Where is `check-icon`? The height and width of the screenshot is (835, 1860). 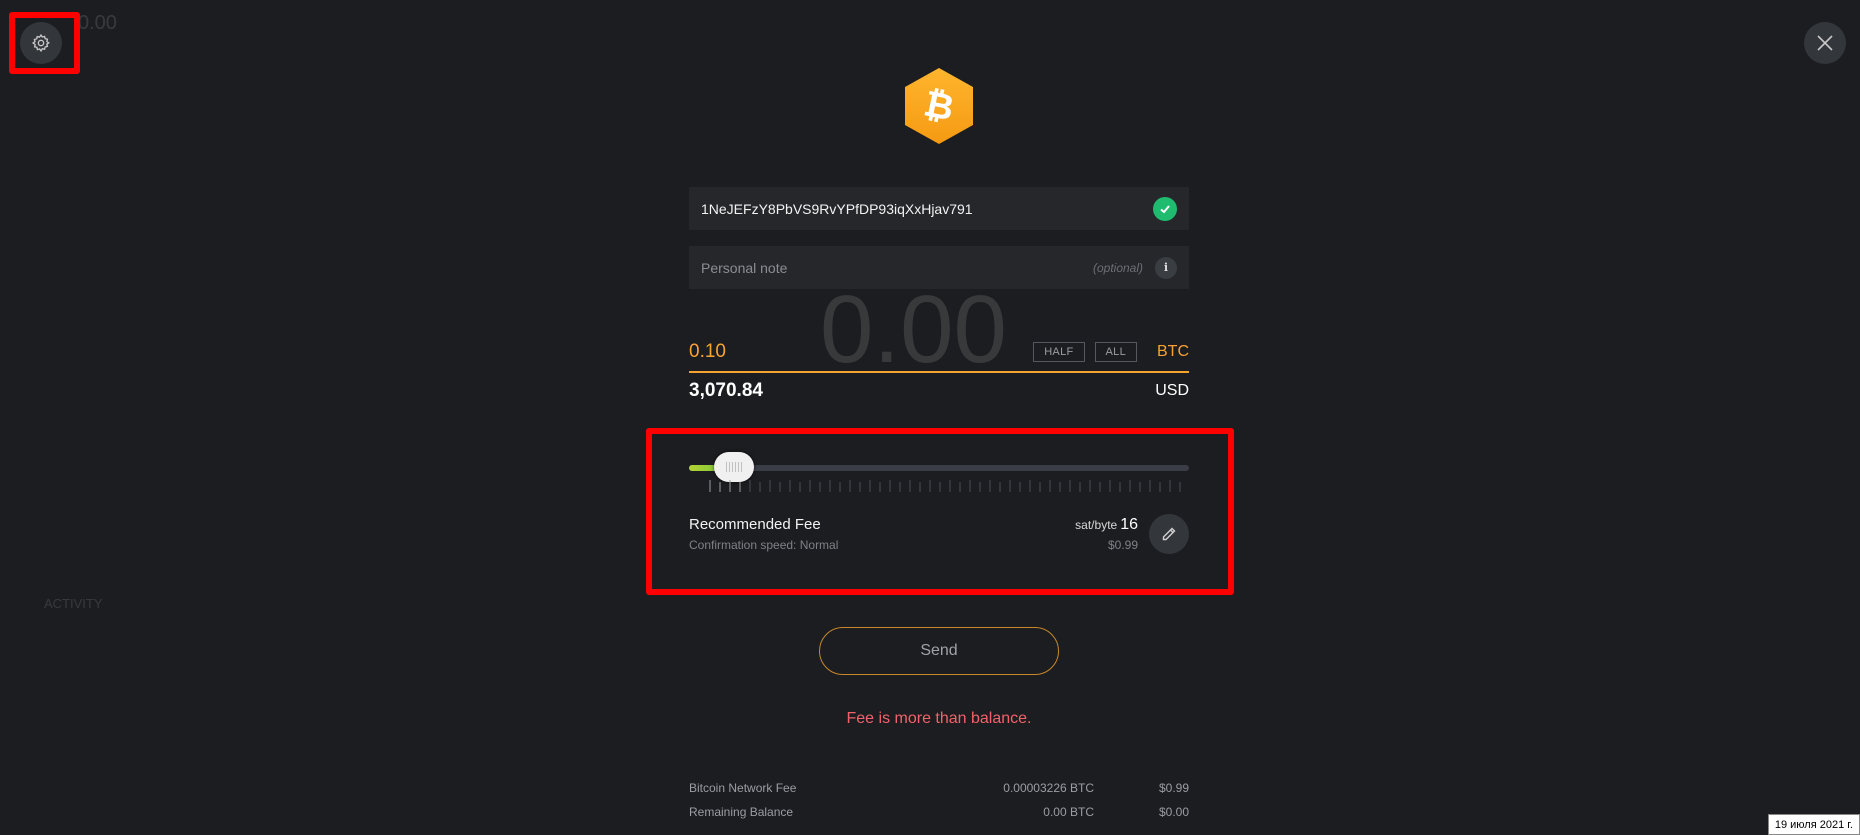
check-icon is located at coordinates (1165, 208).